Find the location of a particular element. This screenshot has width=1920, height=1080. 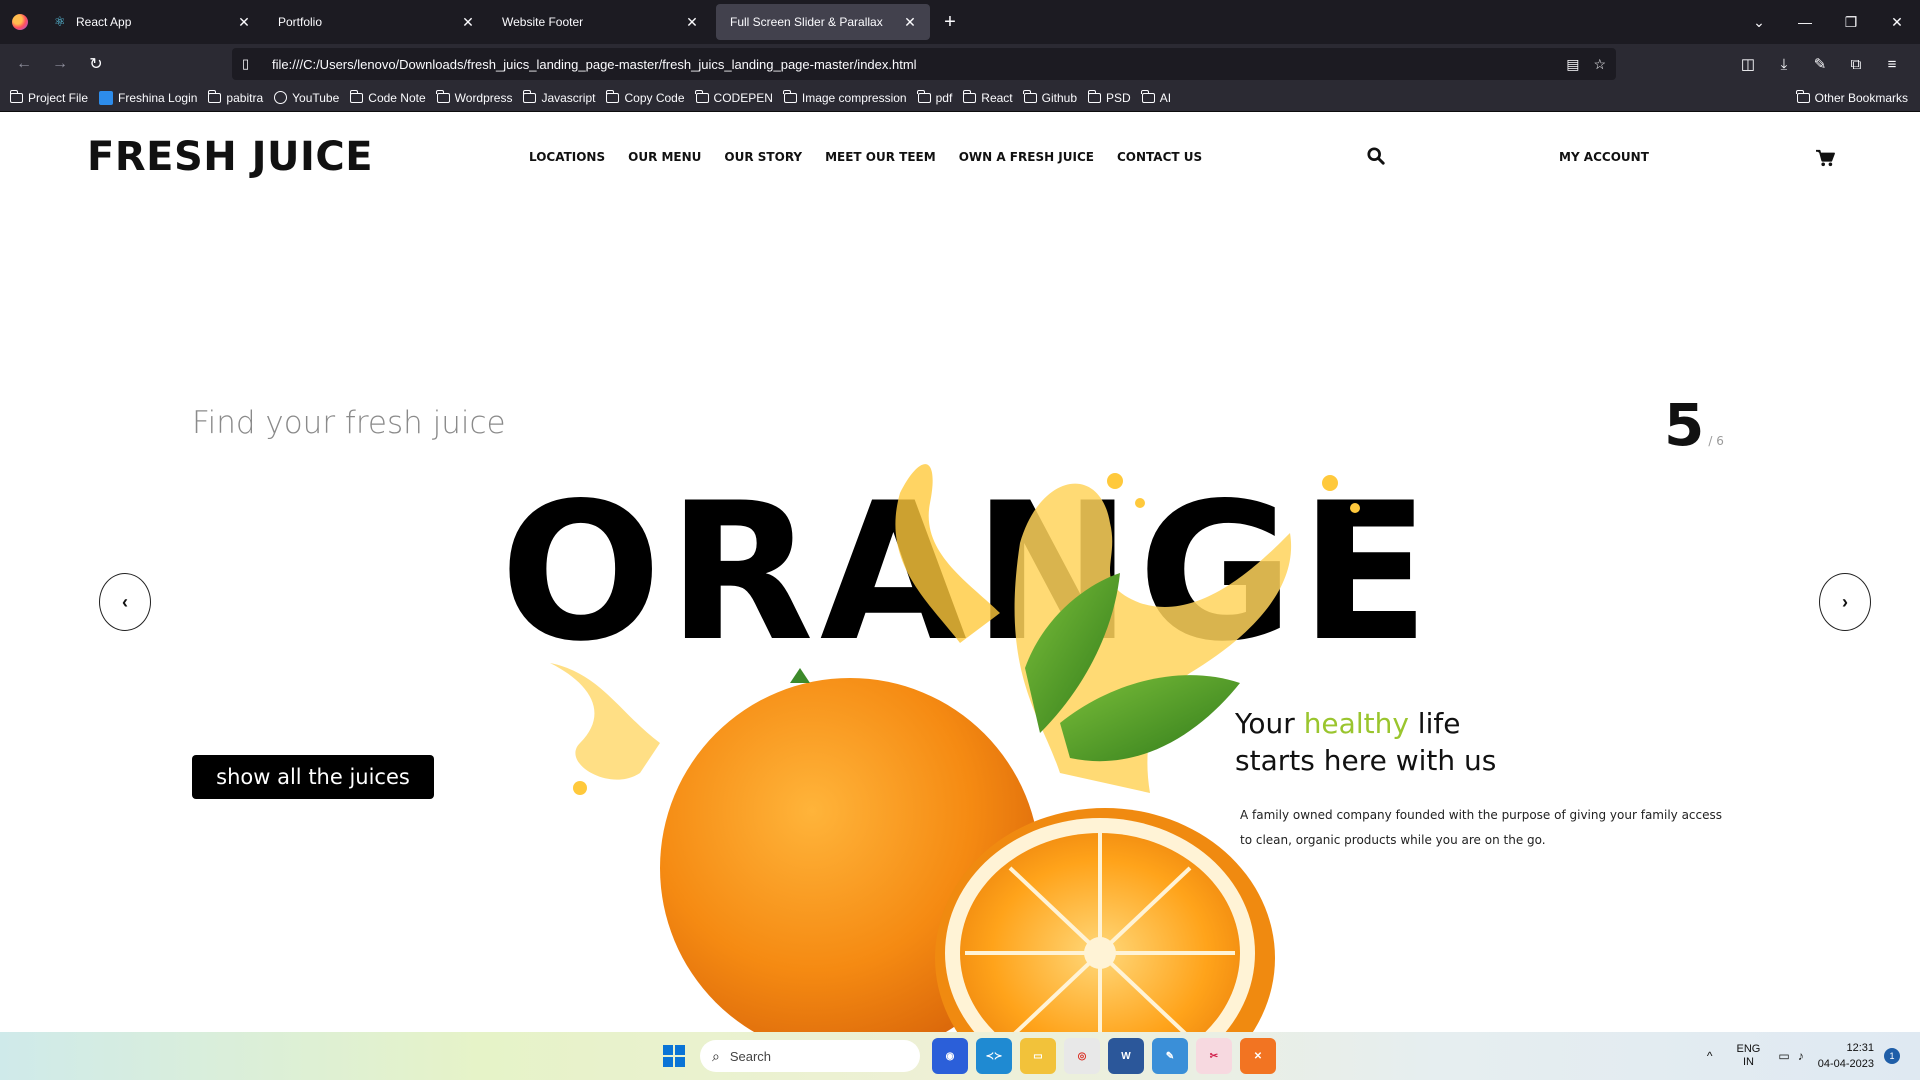

nav-contact-us: CONTACT US is located at coordinates (1159, 157).